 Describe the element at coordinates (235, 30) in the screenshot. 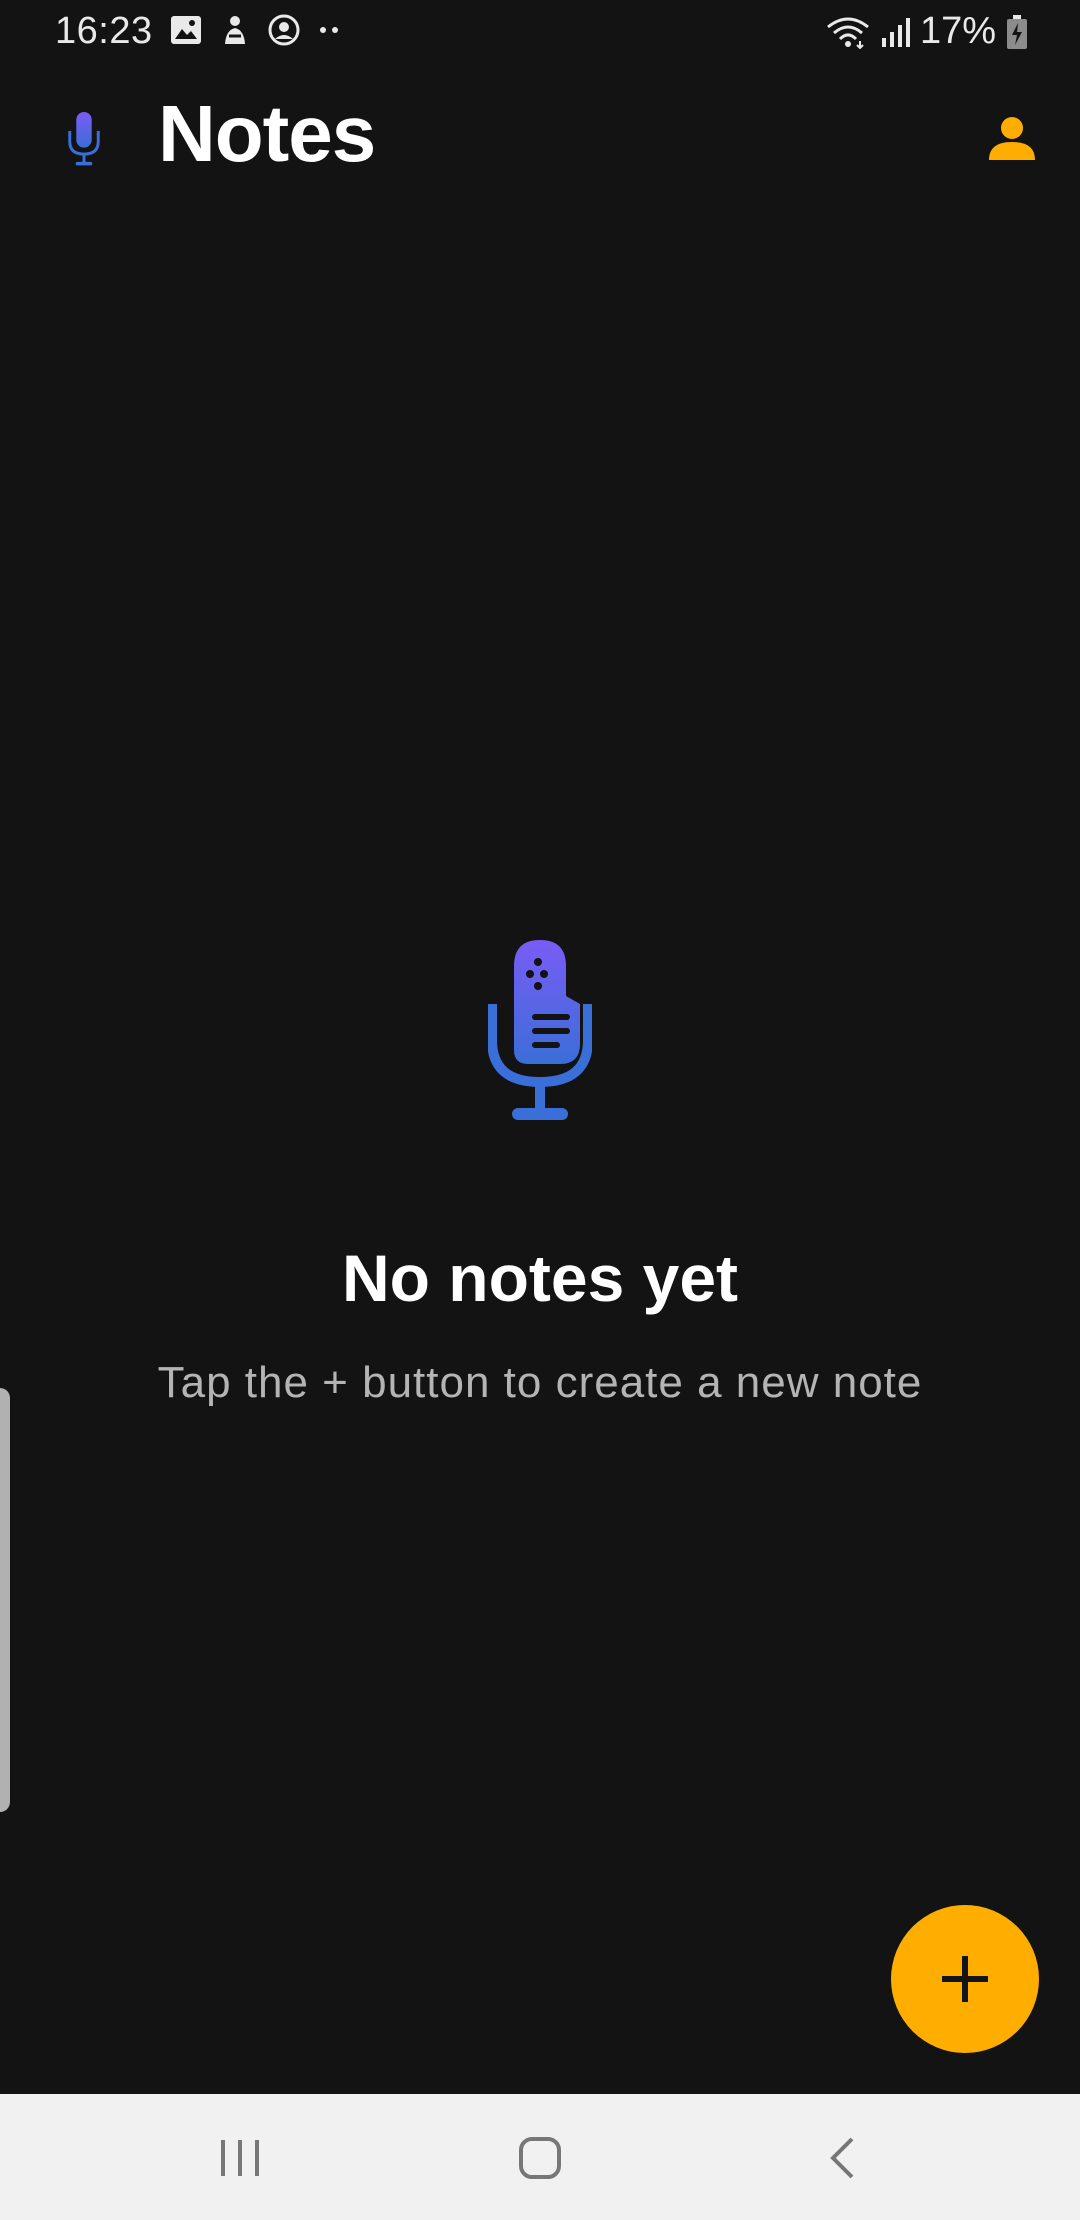

I see `app-notification-icon` at that location.